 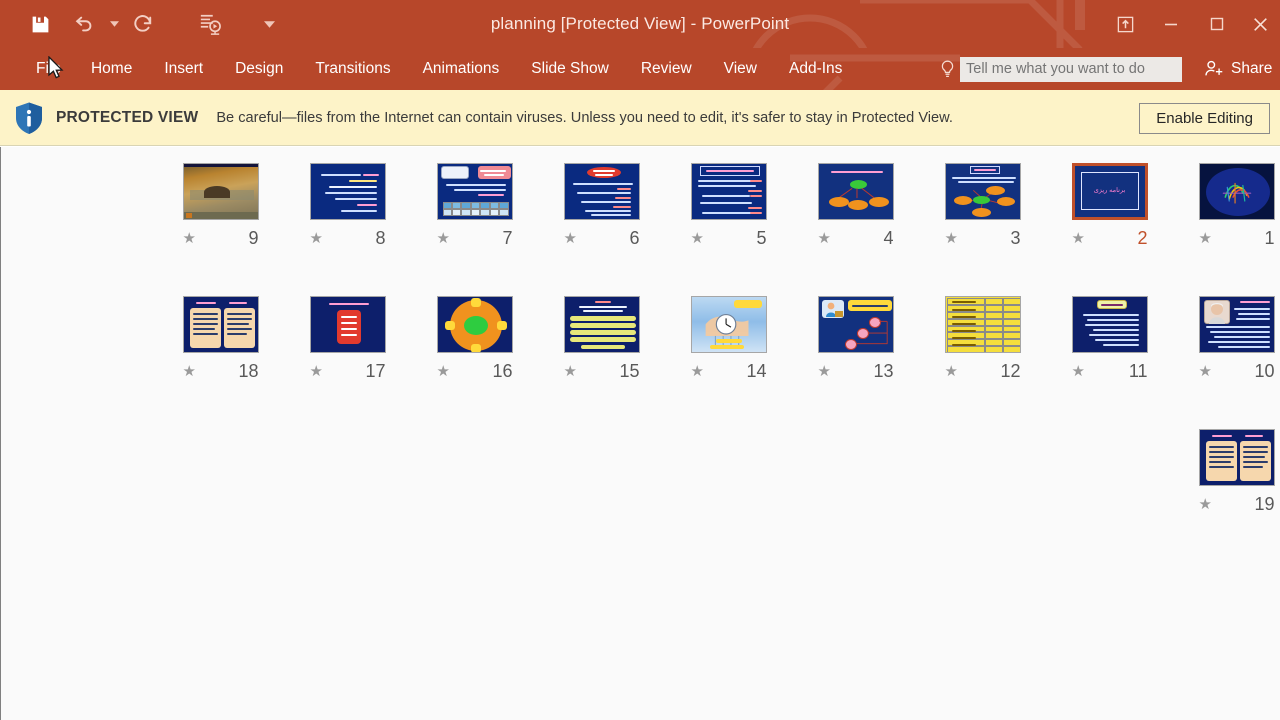 I want to click on tab-insert: Insert, so click(x=183, y=69).